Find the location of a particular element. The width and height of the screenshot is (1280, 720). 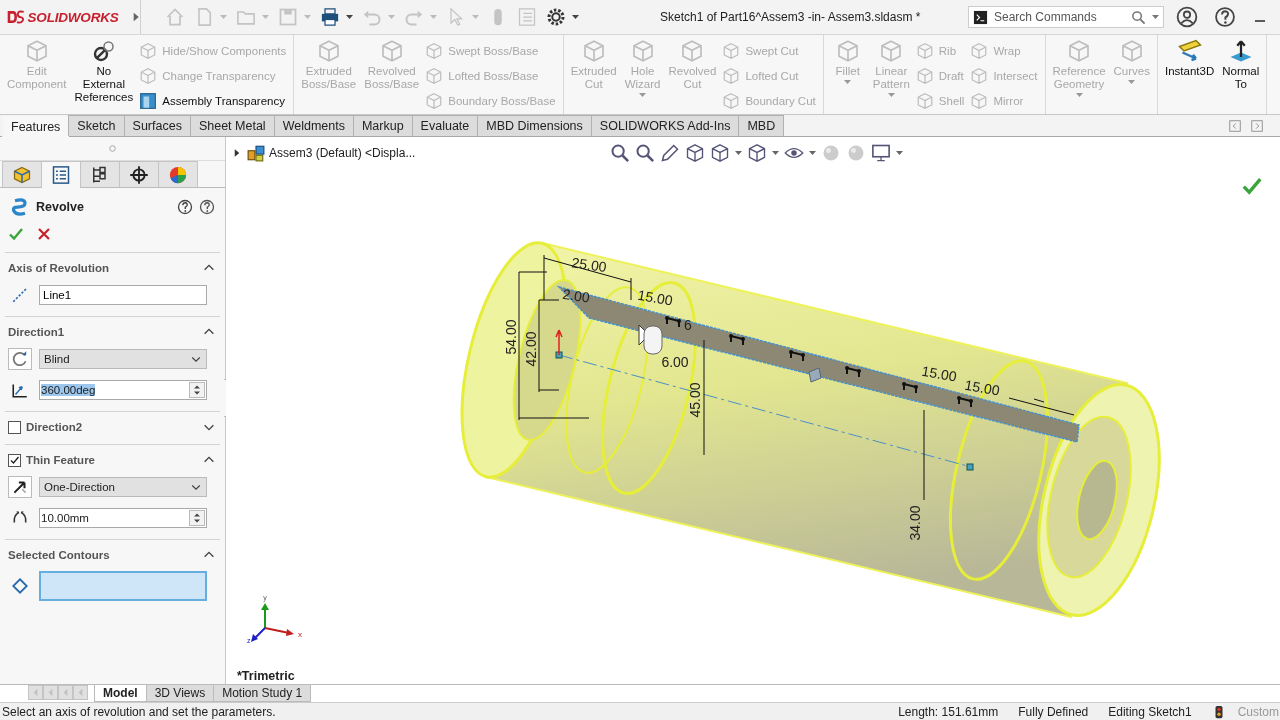

command-tab: Features is located at coordinates (36, 126).